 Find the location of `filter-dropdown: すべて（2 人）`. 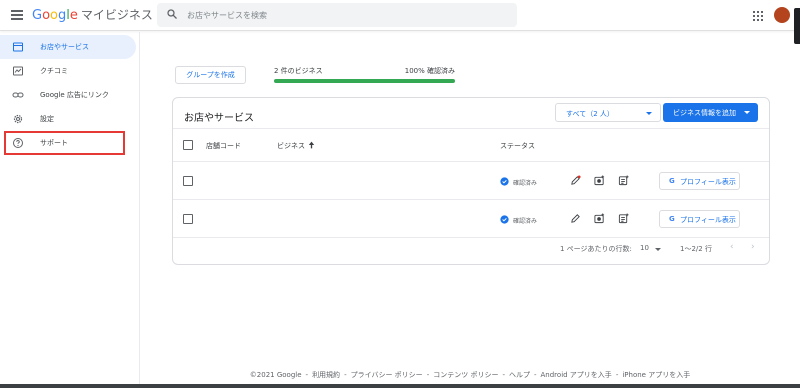

filter-dropdown: すべて（2 人） is located at coordinates (608, 112).